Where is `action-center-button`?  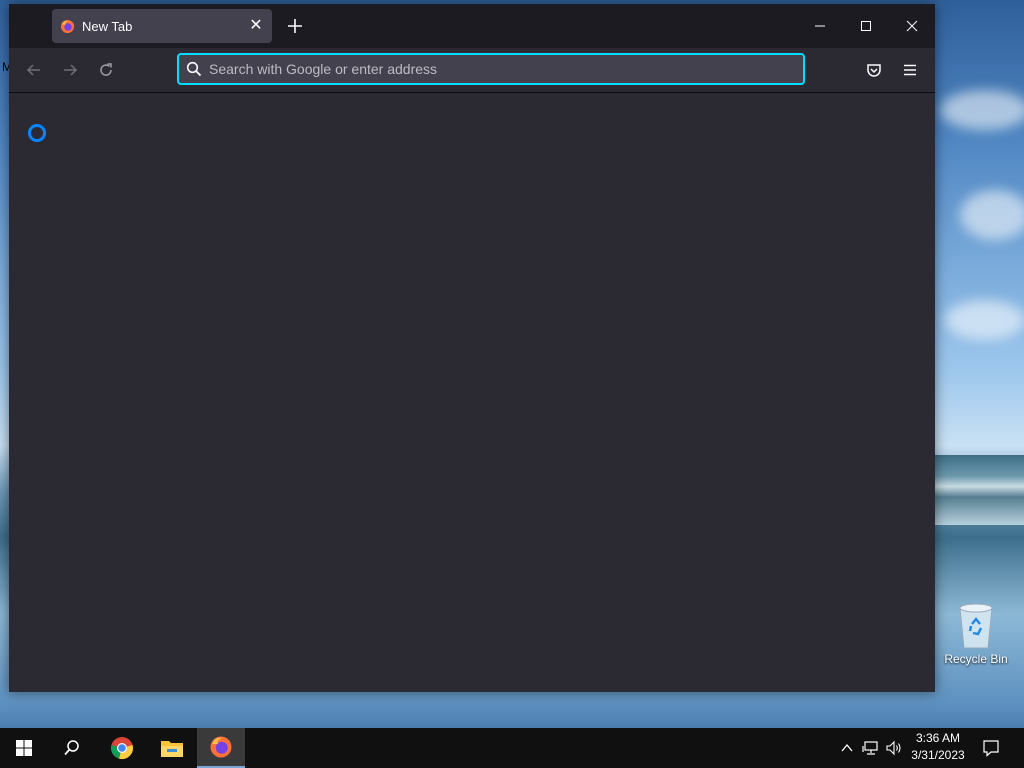
action-center-button is located at coordinates (991, 748).